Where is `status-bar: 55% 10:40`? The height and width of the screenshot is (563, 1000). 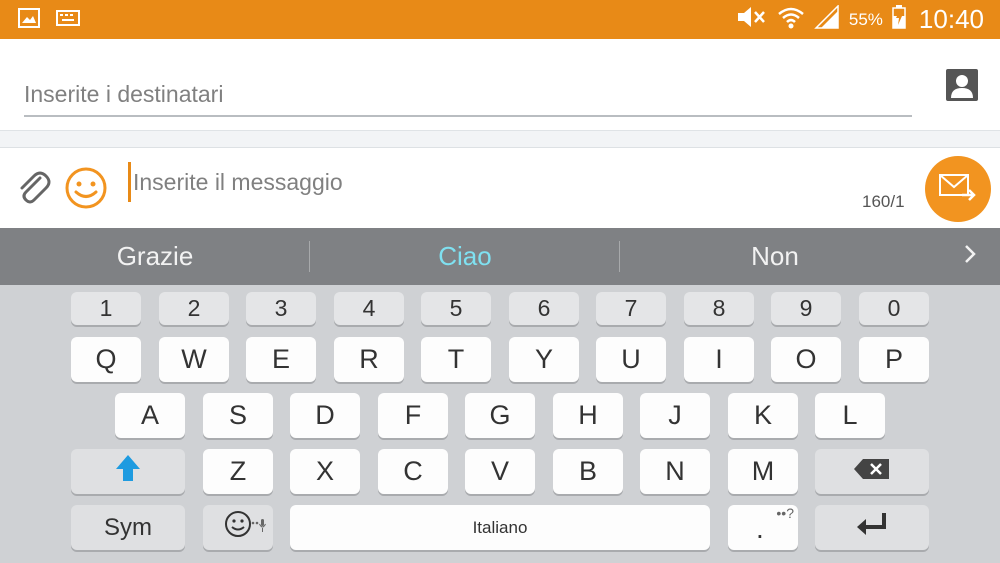
status-bar: 55% 10:40 is located at coordinates (500, 19).